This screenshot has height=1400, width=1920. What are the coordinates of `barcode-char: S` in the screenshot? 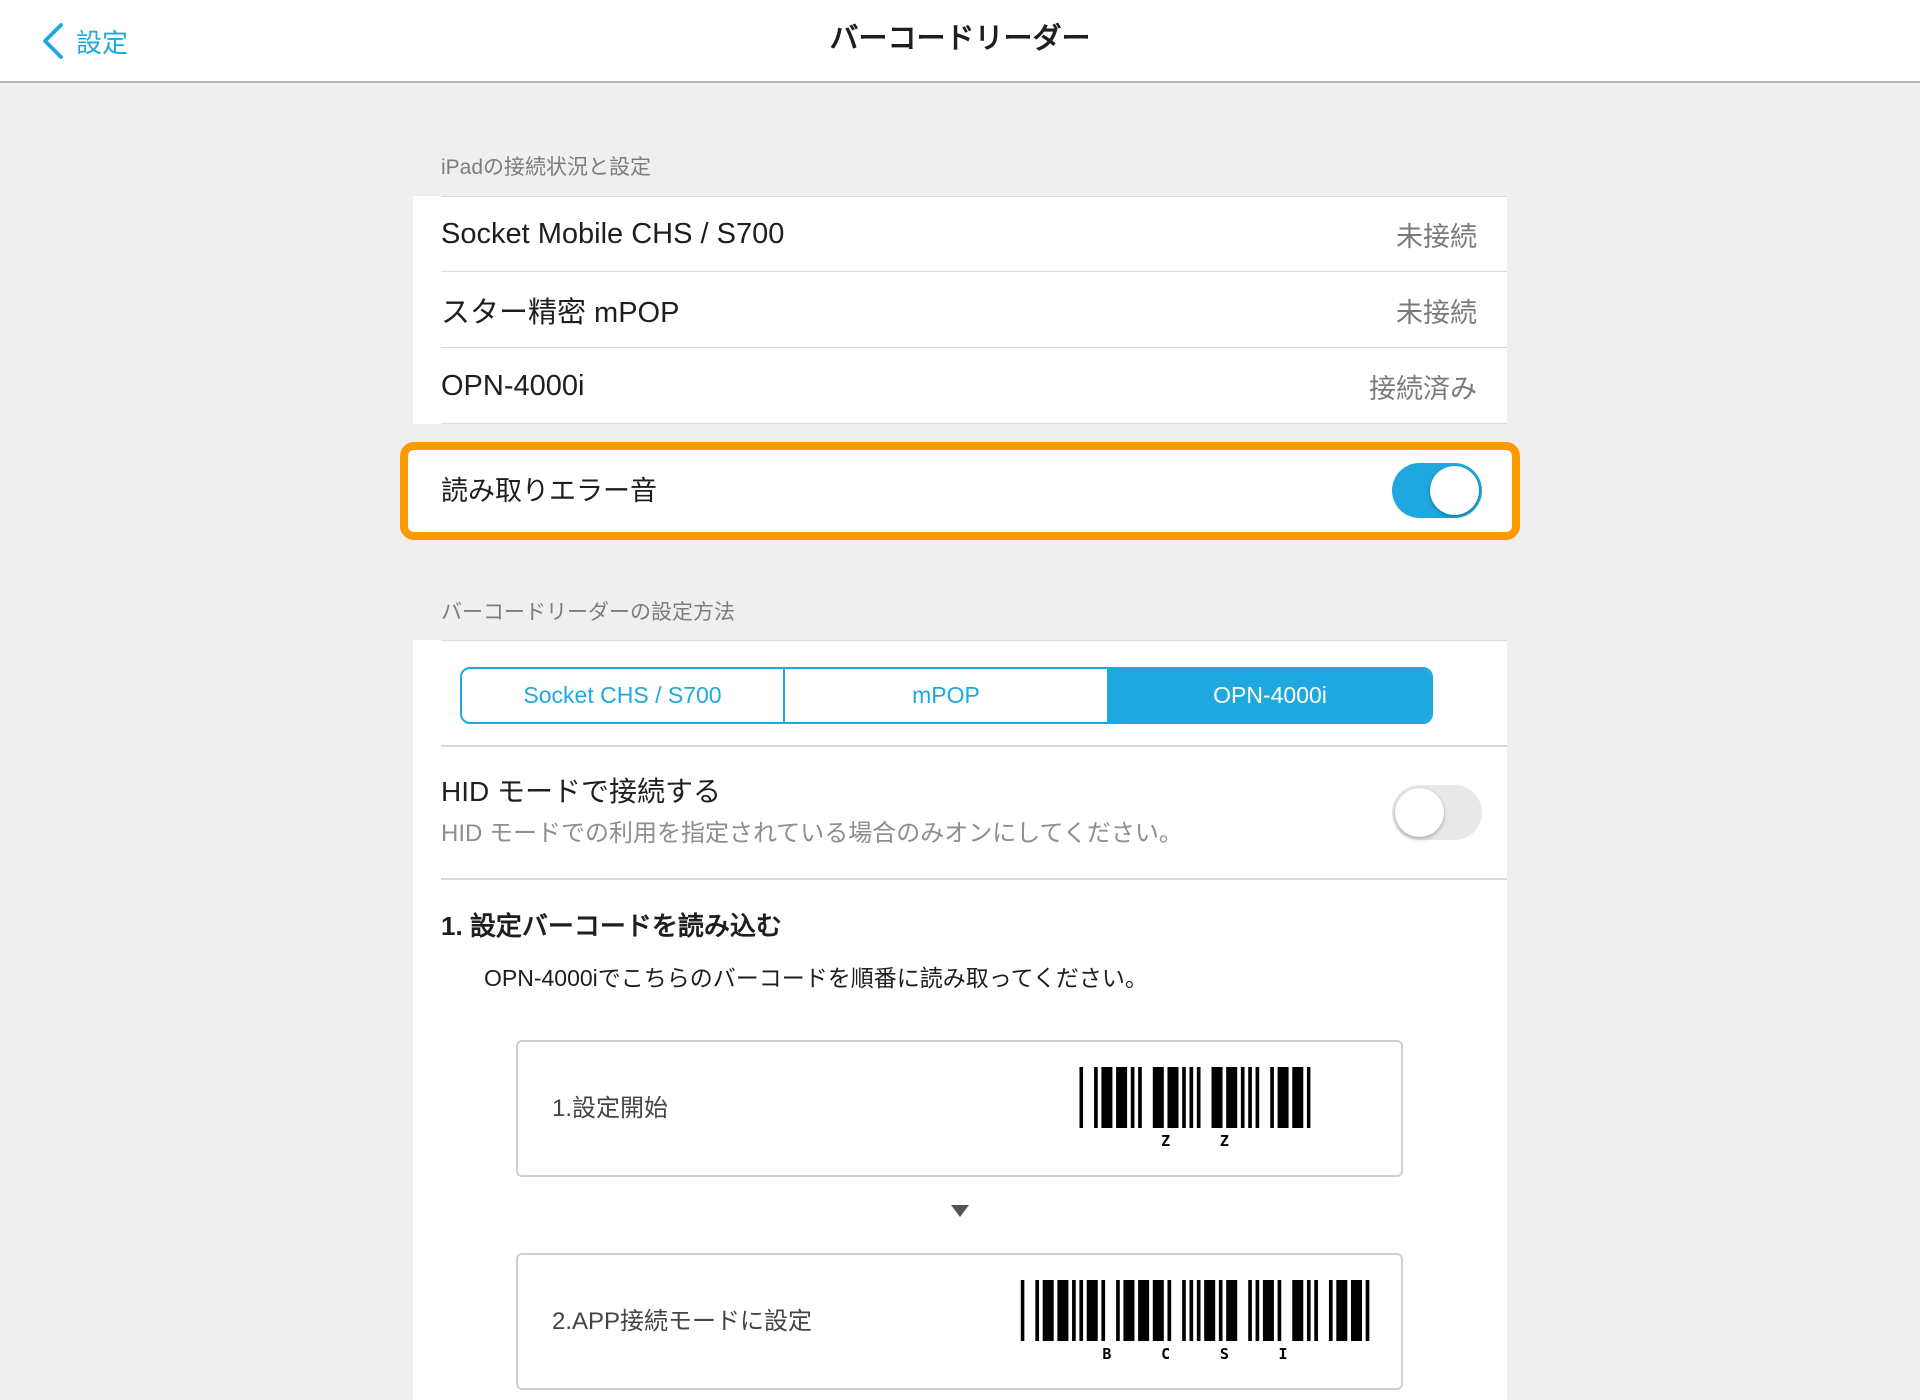 It's located at (1224, 1354).